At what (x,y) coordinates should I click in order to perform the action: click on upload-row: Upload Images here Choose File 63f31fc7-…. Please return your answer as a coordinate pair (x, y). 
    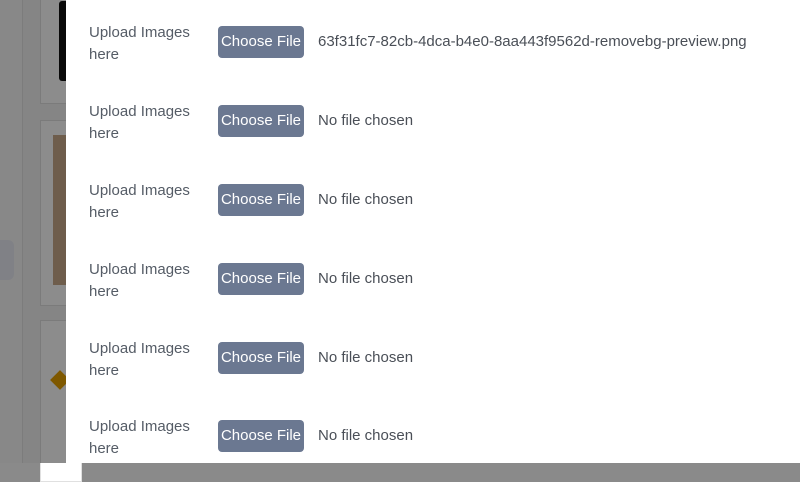
    Looking at the image, I should click on (433, 52).